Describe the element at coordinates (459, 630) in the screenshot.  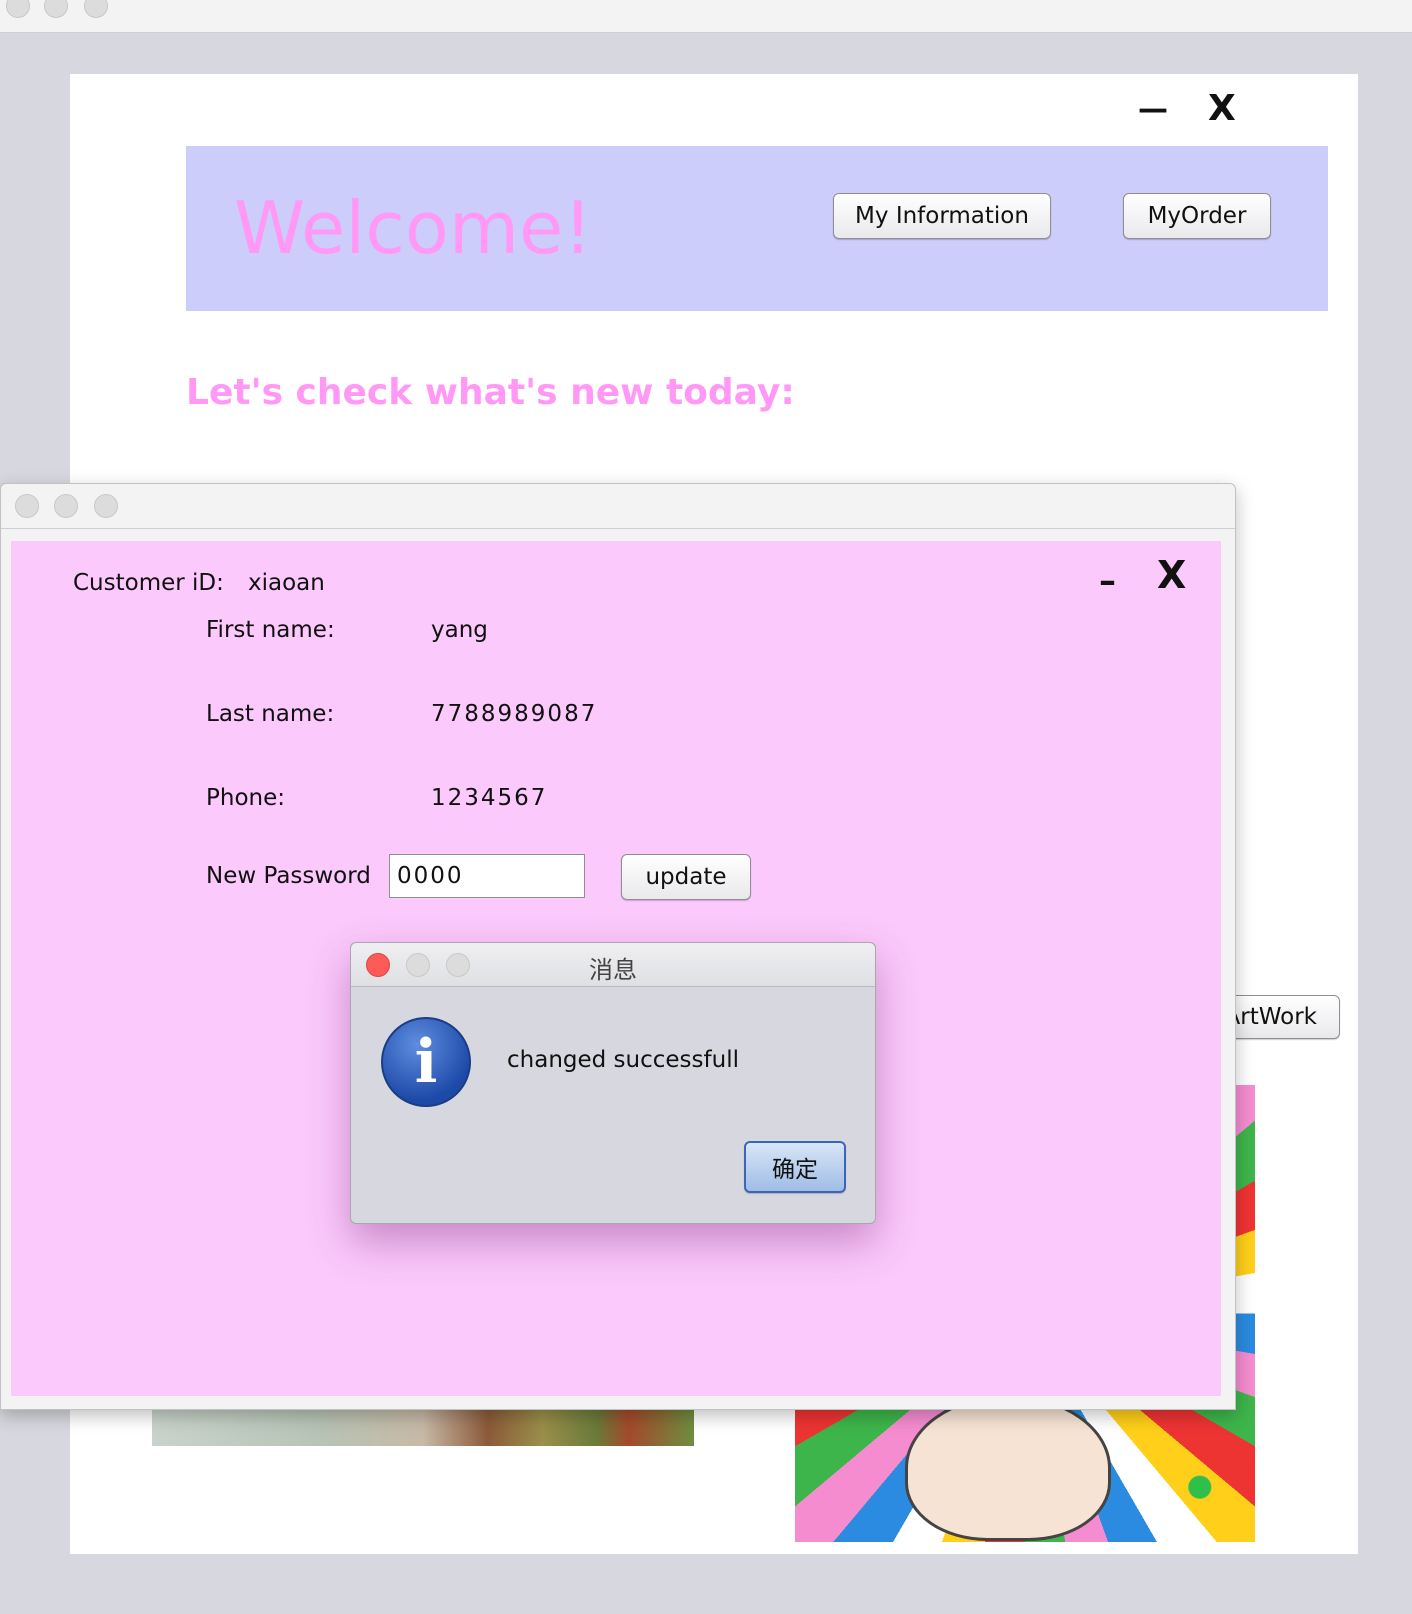
I see `first-name-value: yang` at that location.